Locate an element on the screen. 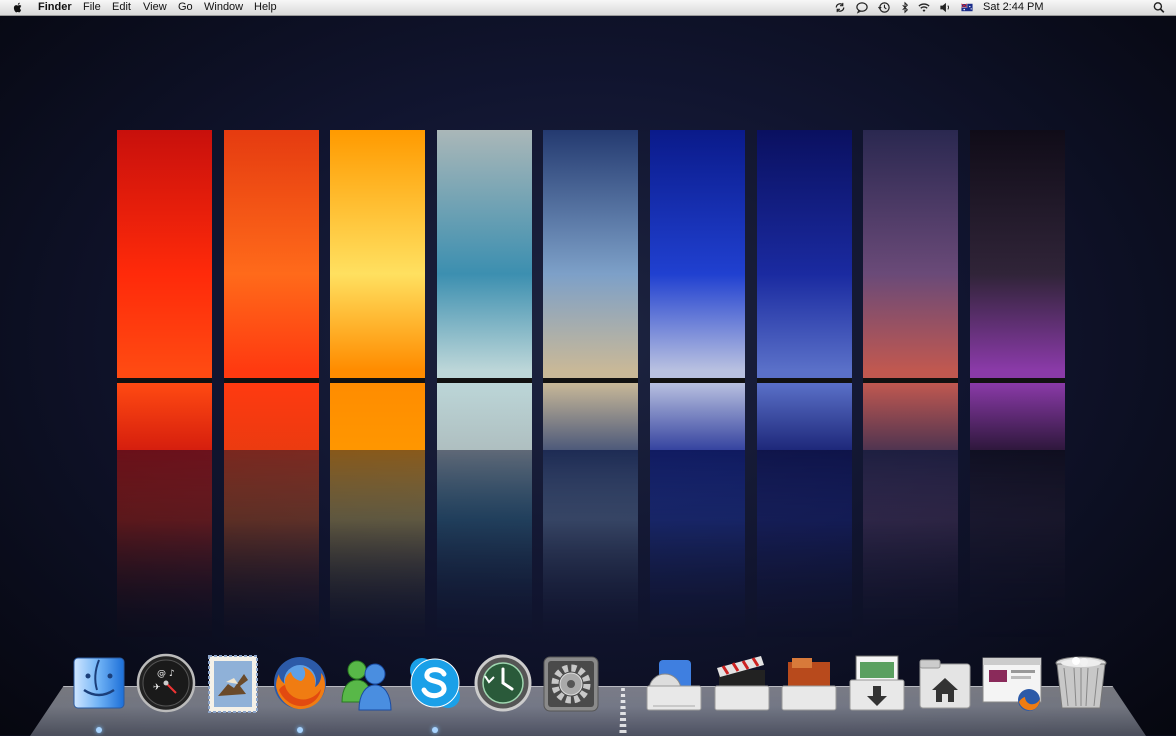 The height and width of the screenshot is (736, 1176). menu-file: File is located at coordinates (92, 7).